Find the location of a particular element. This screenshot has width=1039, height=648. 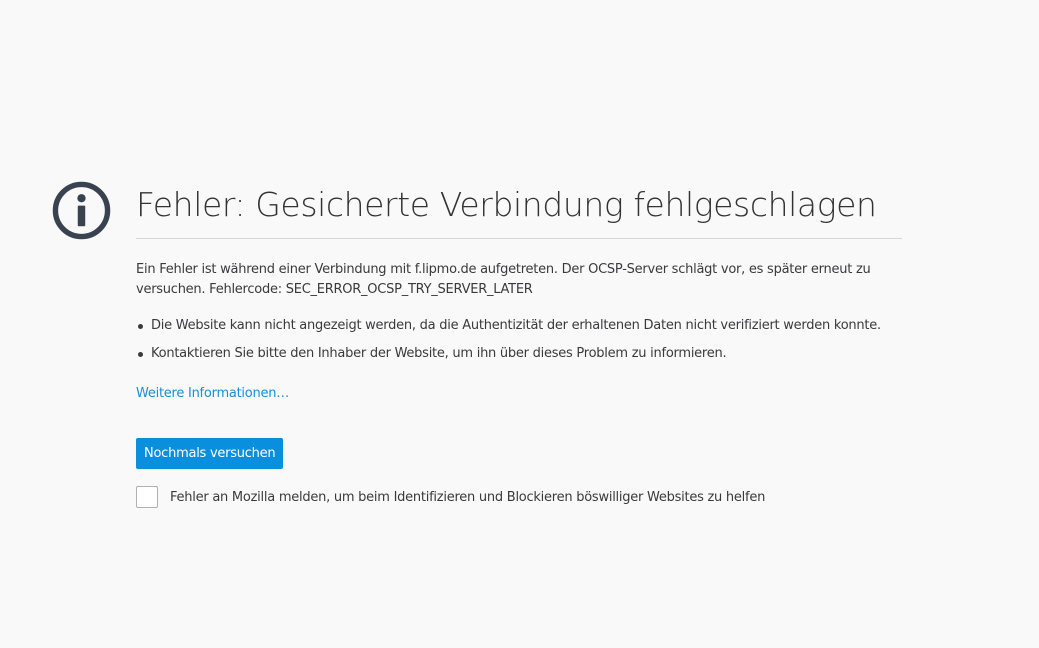

try-again-button: Nochmals versuchen is located at coordinates (210, 453).